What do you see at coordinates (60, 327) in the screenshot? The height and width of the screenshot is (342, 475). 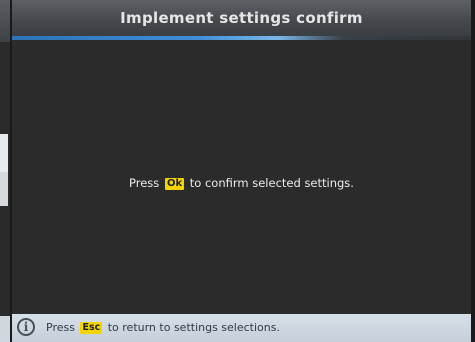 I see `info-message-prefix: Press` at bounding box center [60, 327].